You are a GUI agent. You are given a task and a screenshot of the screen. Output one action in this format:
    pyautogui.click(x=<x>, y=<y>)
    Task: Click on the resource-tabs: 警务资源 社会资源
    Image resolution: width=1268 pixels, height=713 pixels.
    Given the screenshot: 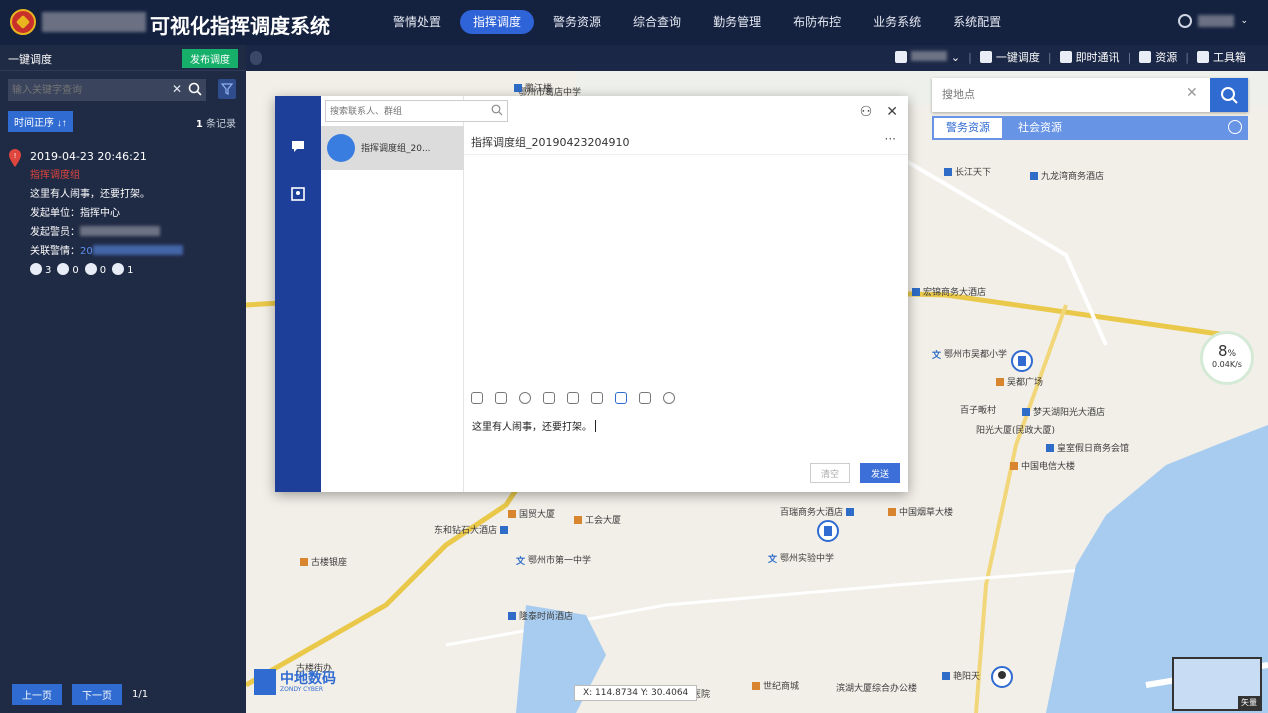 What is the action you would take?
    pyautogui.click(x=1090, y=128)
    